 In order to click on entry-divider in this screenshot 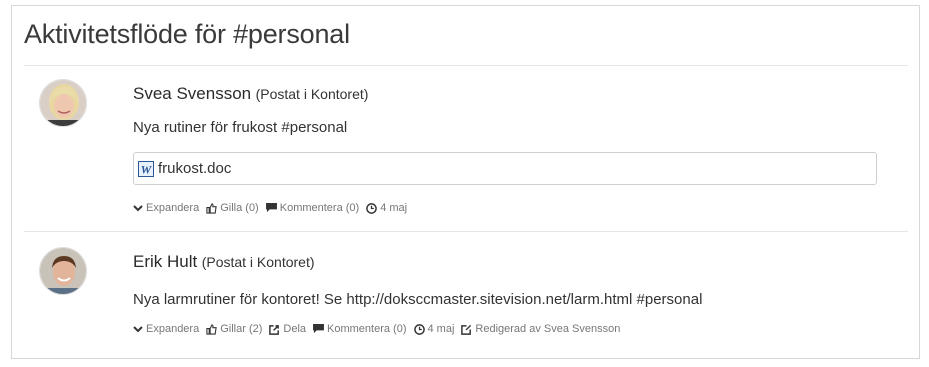, I will do `click(466, 231)`.